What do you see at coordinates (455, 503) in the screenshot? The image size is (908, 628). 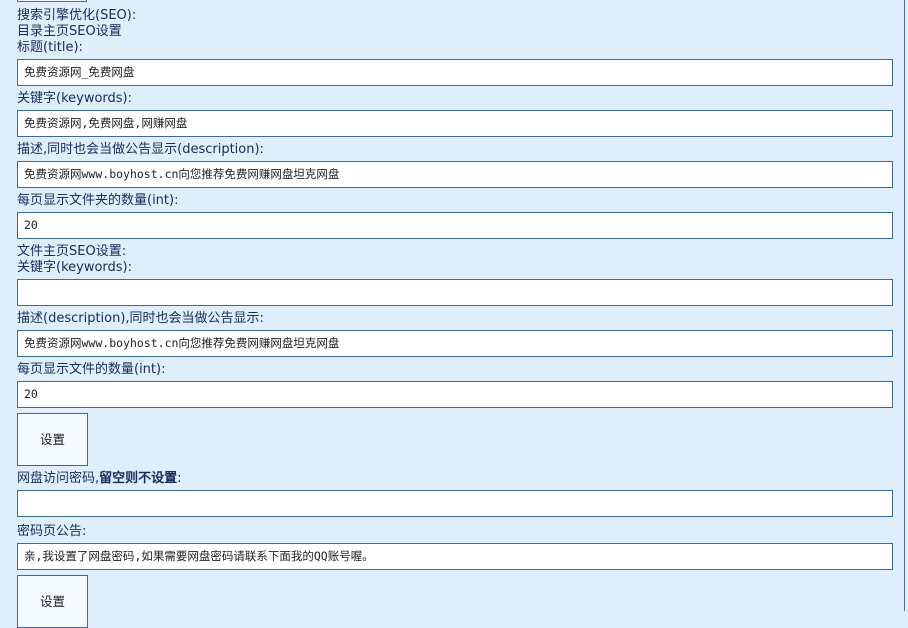 I see `password-input` at bounding box center [455, 503].